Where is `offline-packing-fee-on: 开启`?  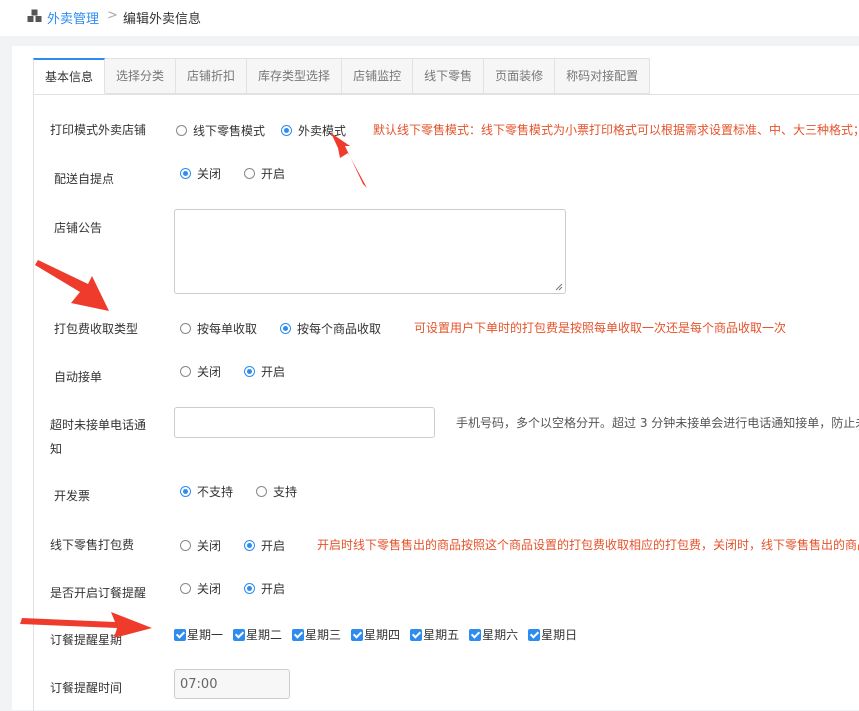 offline-packing-fee-on: 开启 is located at coordinates (264, 545).